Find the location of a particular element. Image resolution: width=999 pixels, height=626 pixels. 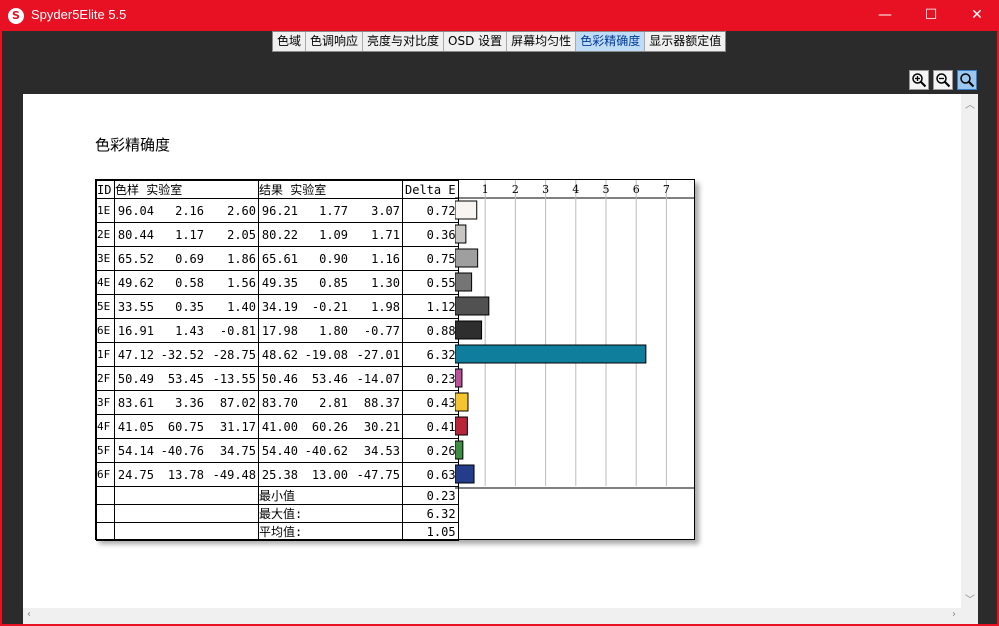

tab-brightness-contrast: 亮度与对比度 is located at coordinates (404, 41).